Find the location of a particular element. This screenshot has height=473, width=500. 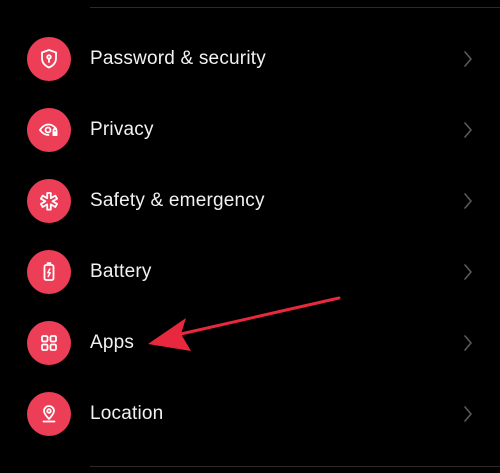

settings-item-label: Apps is located at coordinates (112, 342).